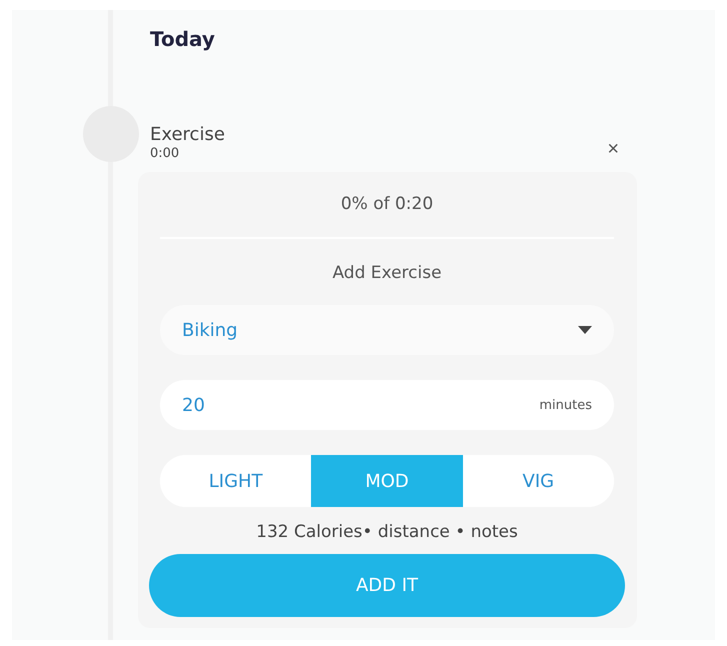  I want to click on progress-text: 0% of 0:20, so click(387, 204).